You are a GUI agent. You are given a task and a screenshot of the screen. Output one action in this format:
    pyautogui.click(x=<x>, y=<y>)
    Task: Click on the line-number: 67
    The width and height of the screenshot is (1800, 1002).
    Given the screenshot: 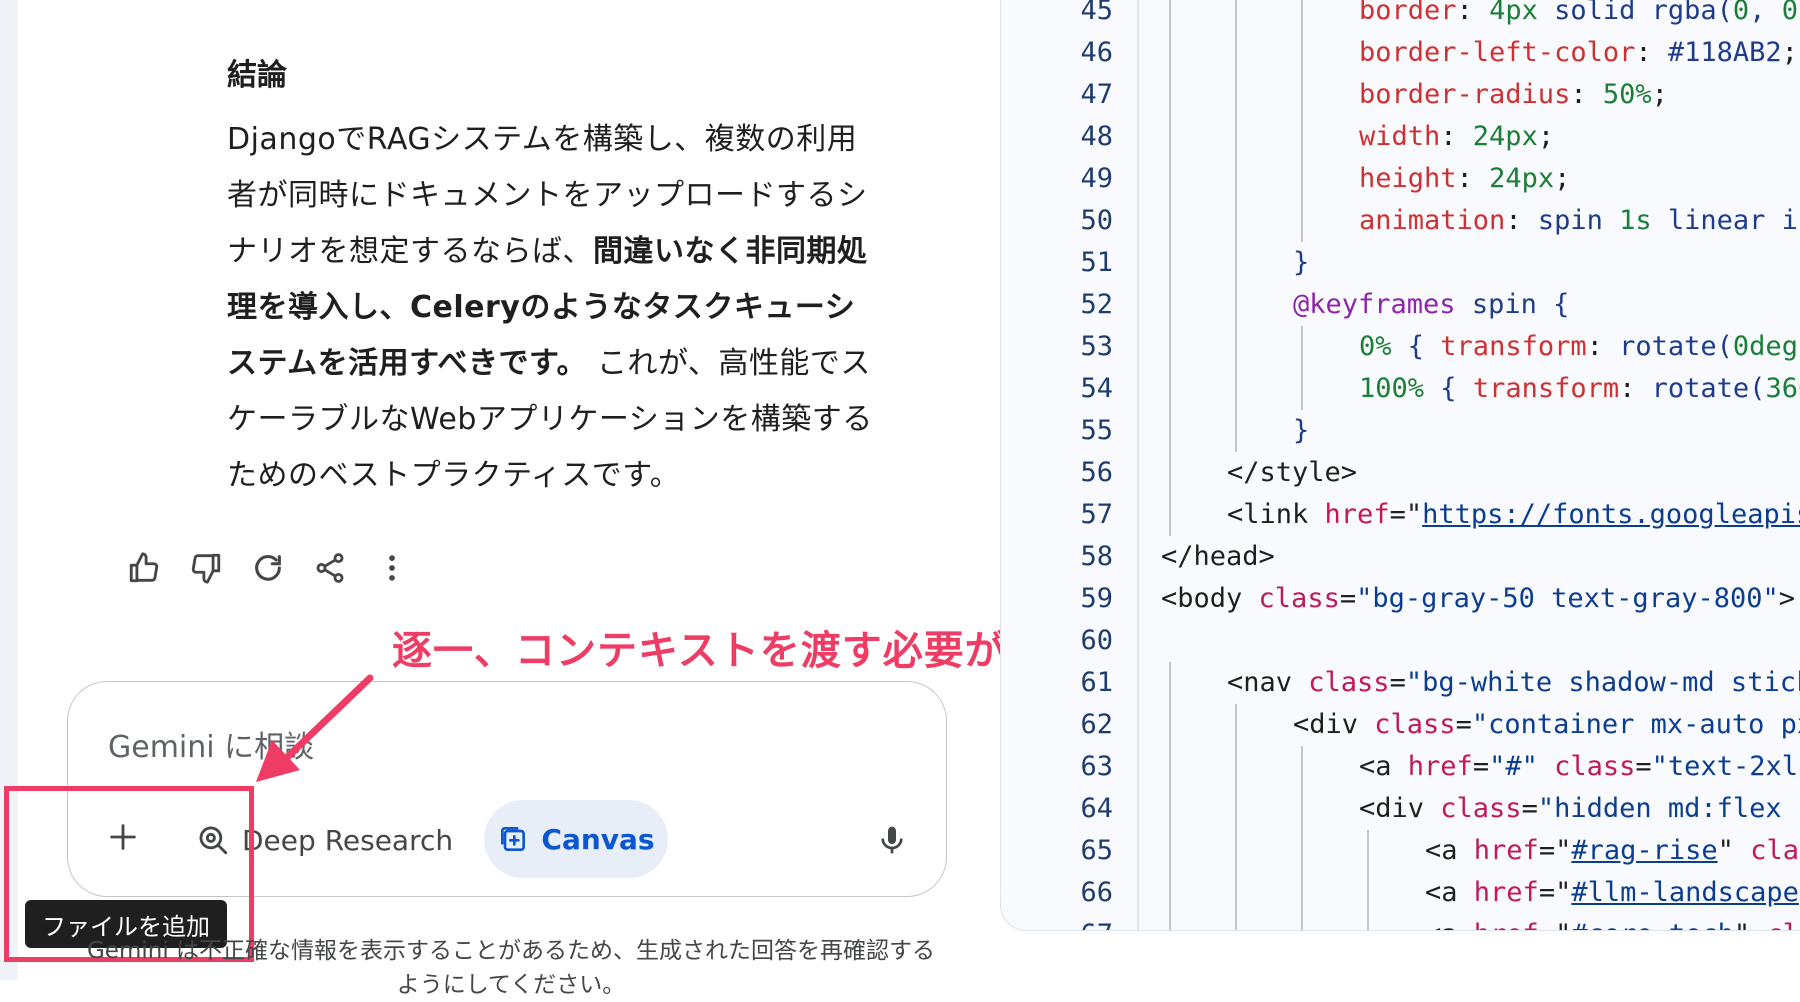 What is the action you would take?
    pyautogui.click(x=1096, y=922)
    